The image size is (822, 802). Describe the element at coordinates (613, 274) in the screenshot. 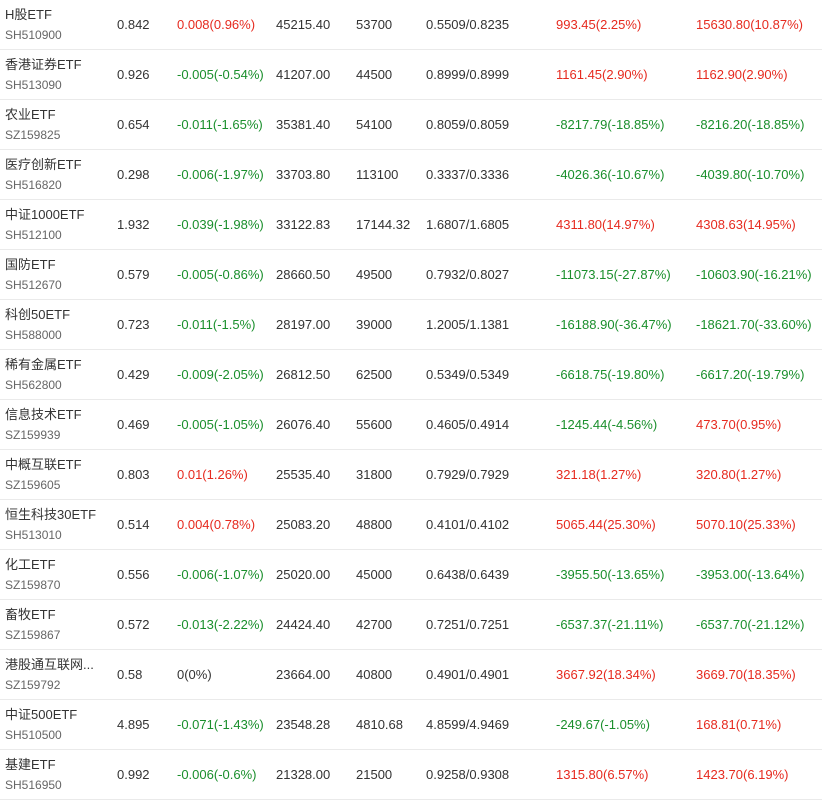

I see `flow-cell-1: -11073.15(-27.87%)` at that location.